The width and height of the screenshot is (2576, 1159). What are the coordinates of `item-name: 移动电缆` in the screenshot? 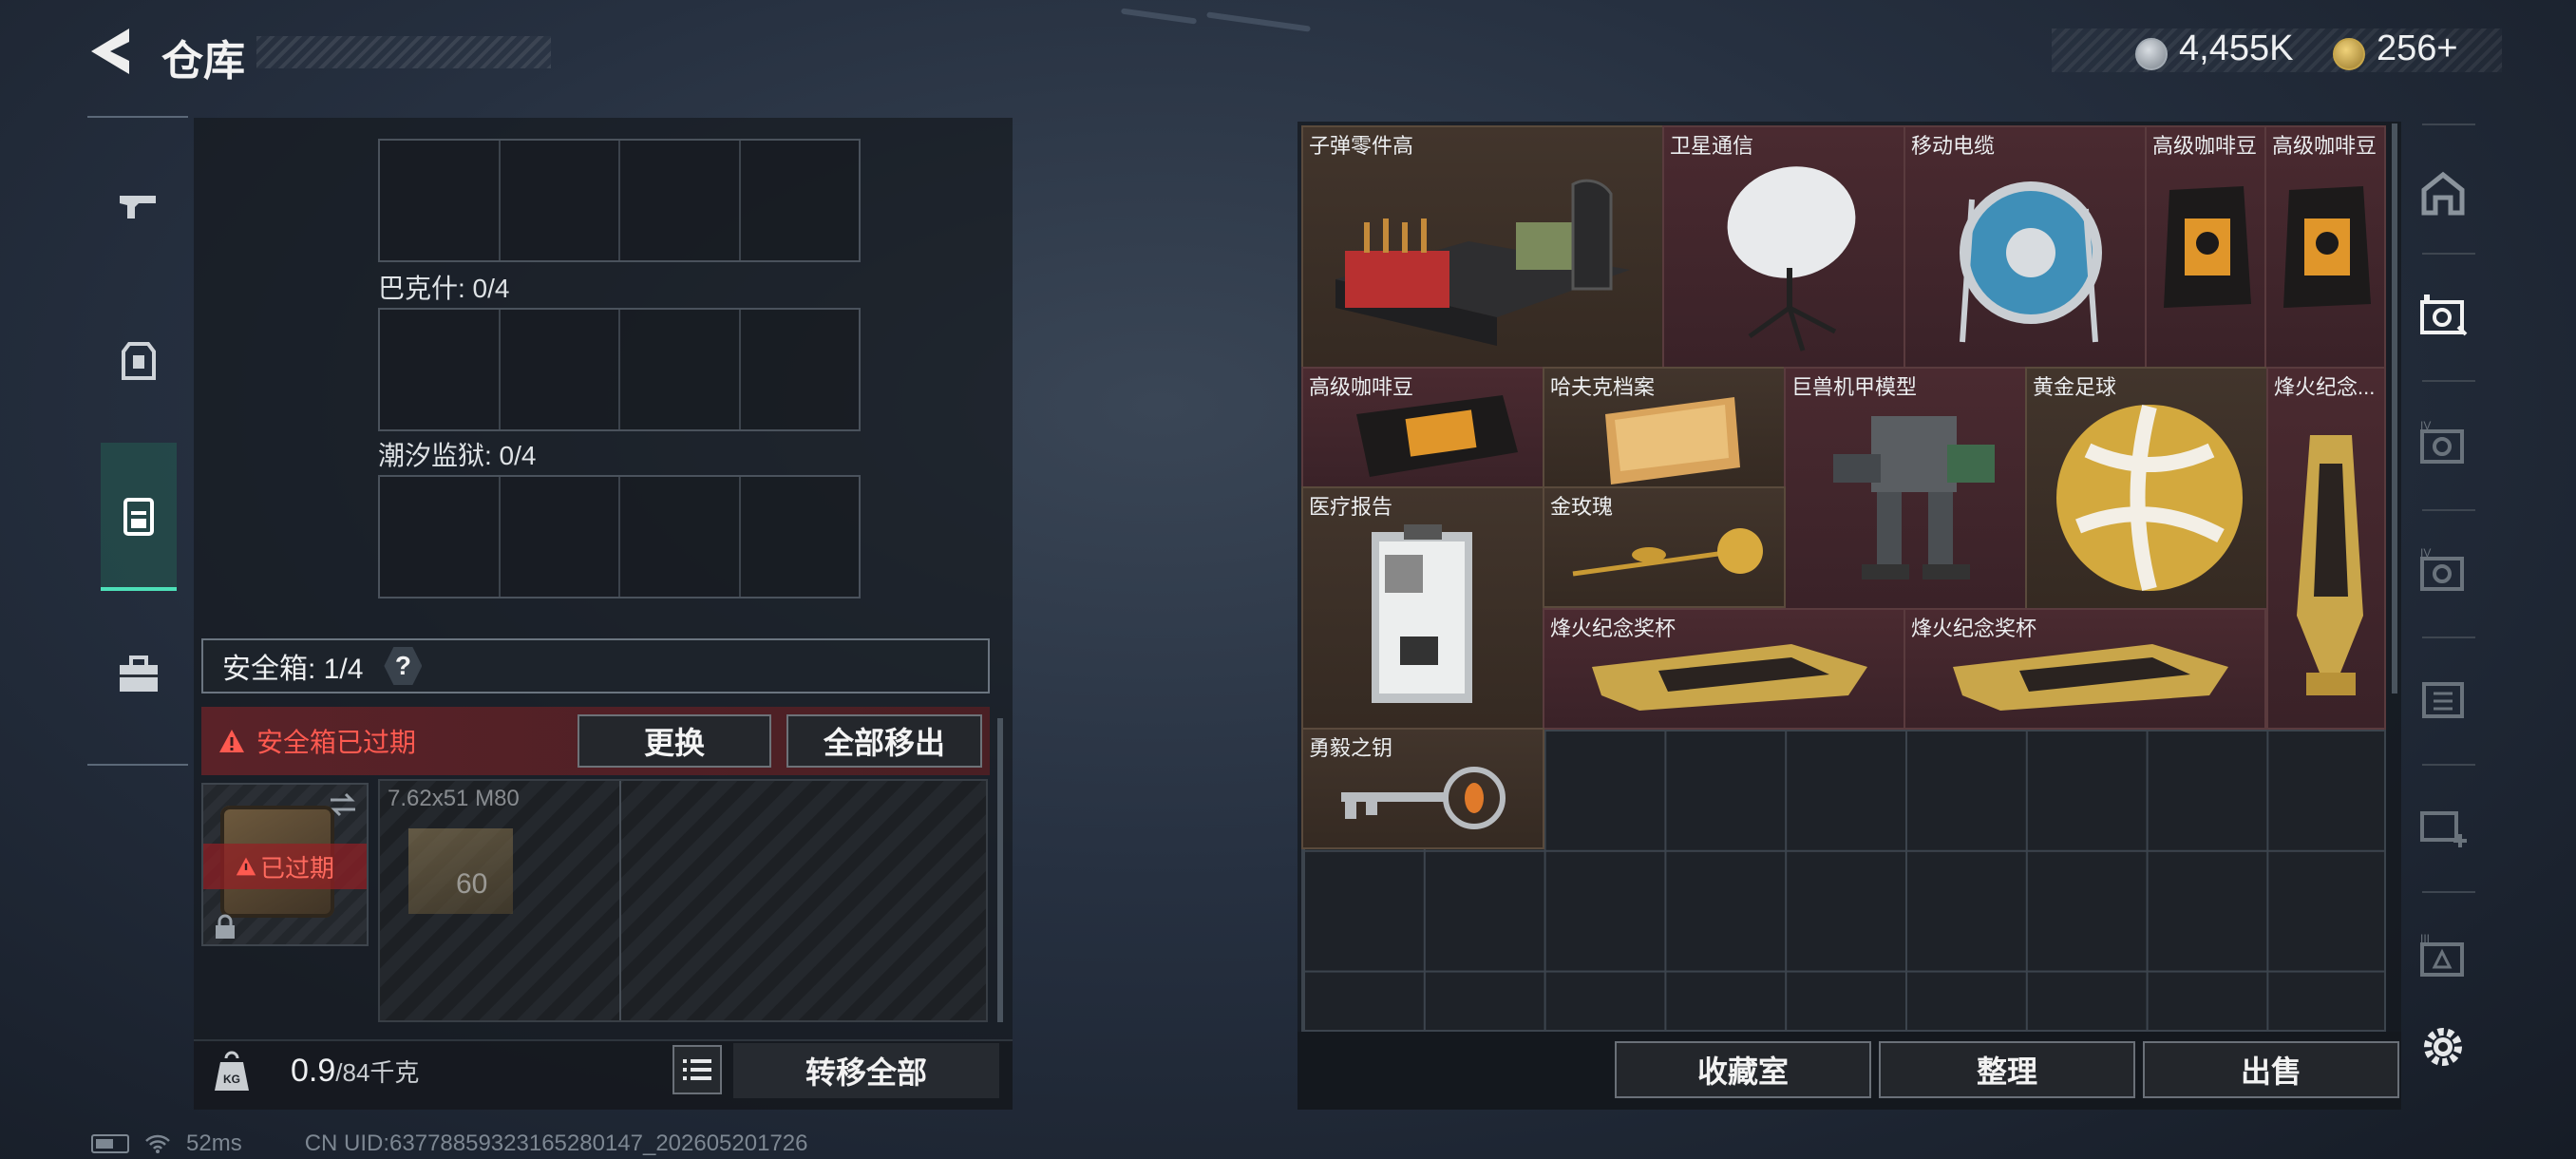 It's located at (1953, 146).